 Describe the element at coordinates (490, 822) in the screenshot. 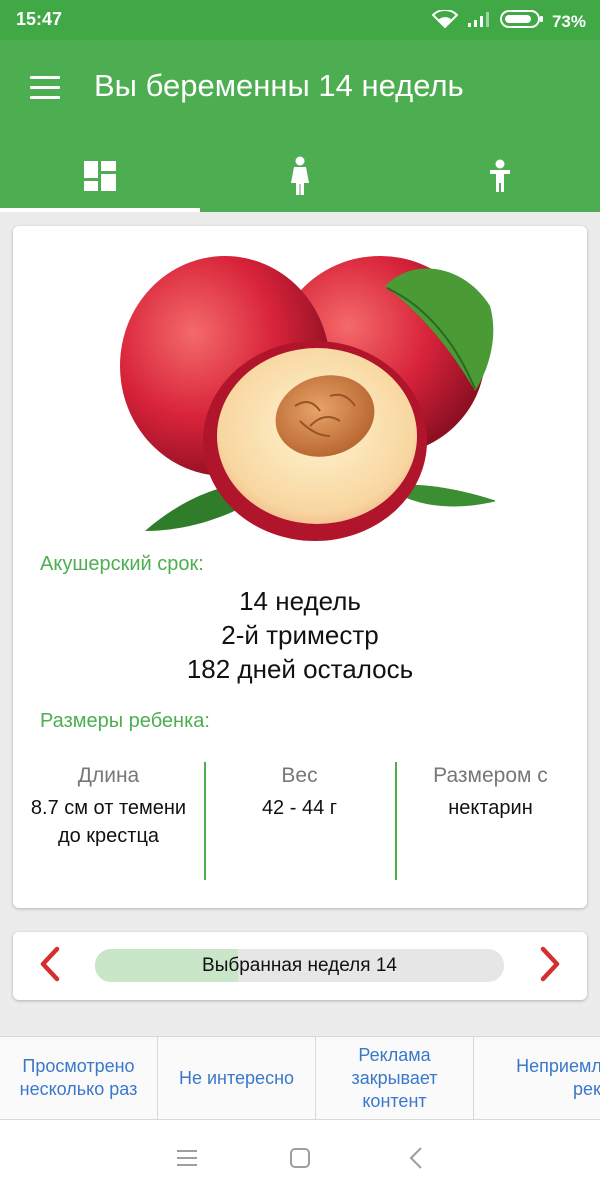

I see `size-comparison: Размером с нектарин` at that location.